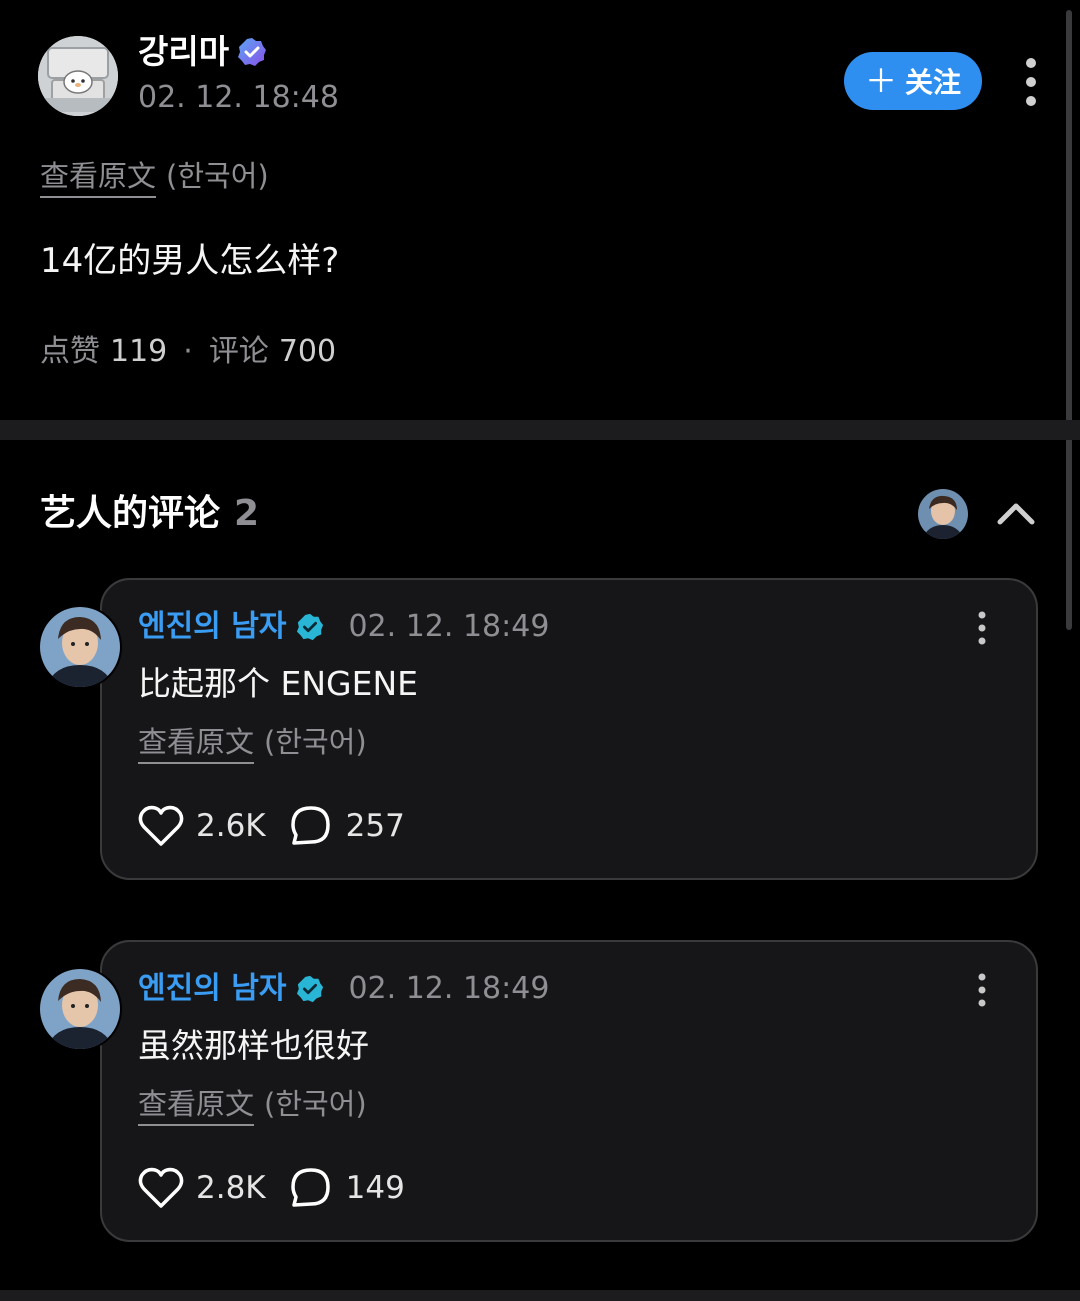 This screenshot has height=1301, width=1080. I want to click on reply-count: 257, so click(375, 826).